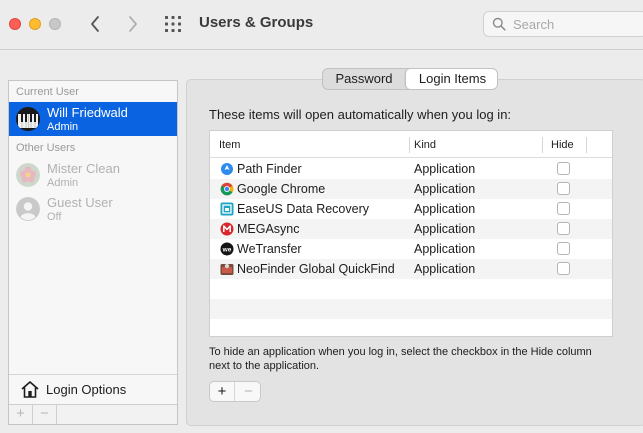 This screenshot has width=643, height=433. I want to click on column-item: Item, so click(229, 145).